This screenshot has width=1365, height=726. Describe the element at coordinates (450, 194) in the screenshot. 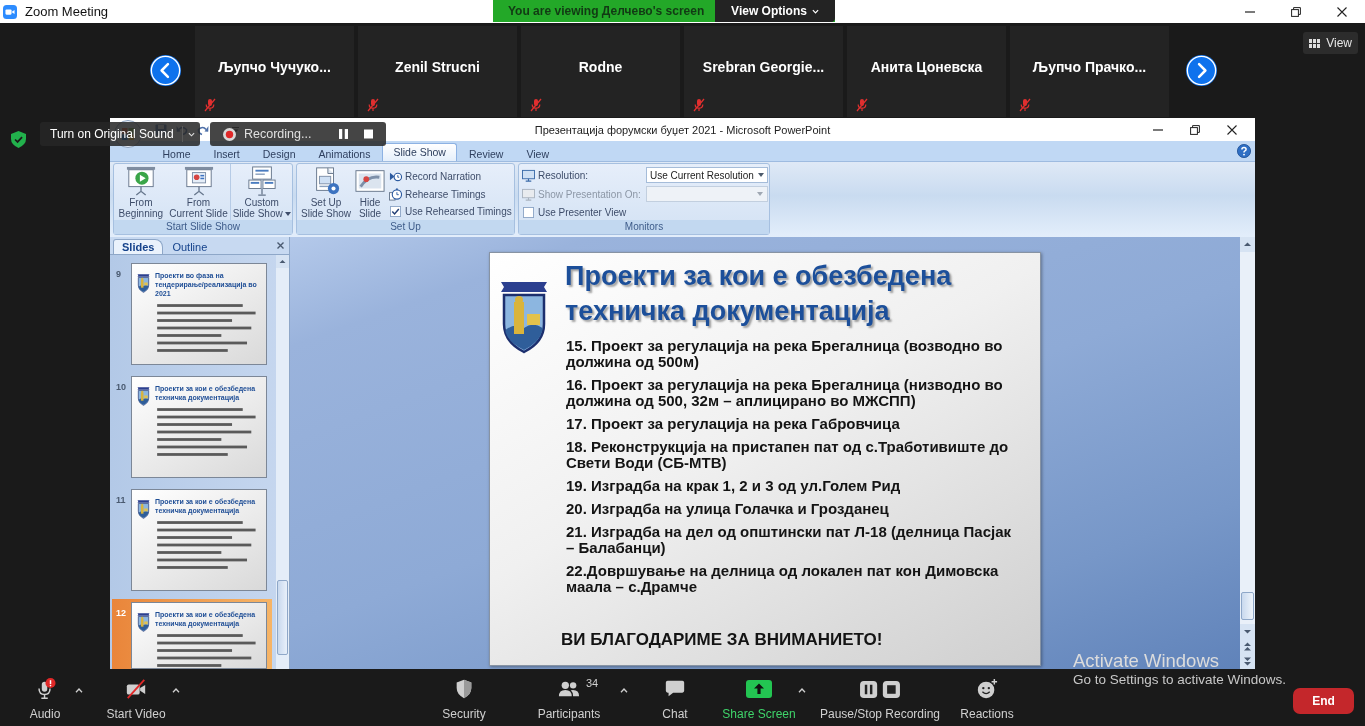

I see `ribbon-button: Rehearse Timings` at that location.